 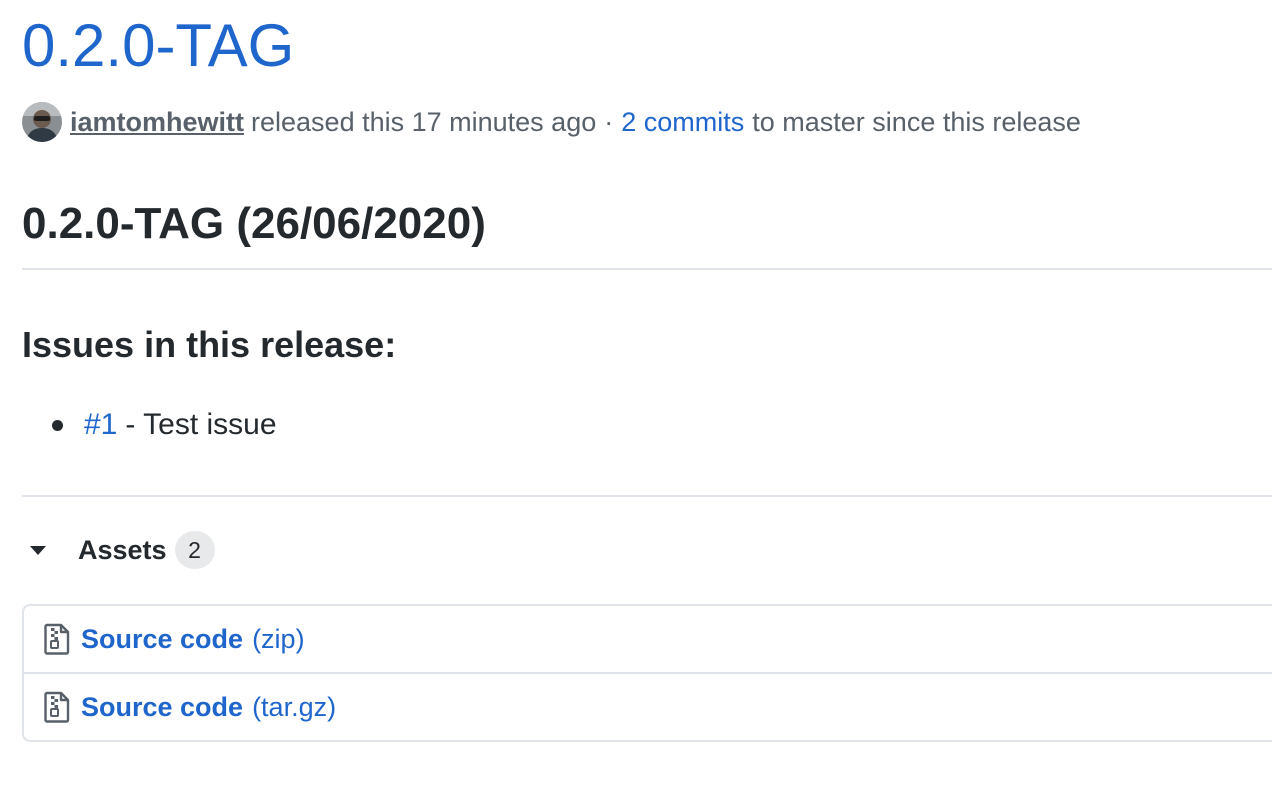 What do you see at coordinates (100, 425) in the screenshot?
I see `issue-link: #1` at bounding box center [100, 425].